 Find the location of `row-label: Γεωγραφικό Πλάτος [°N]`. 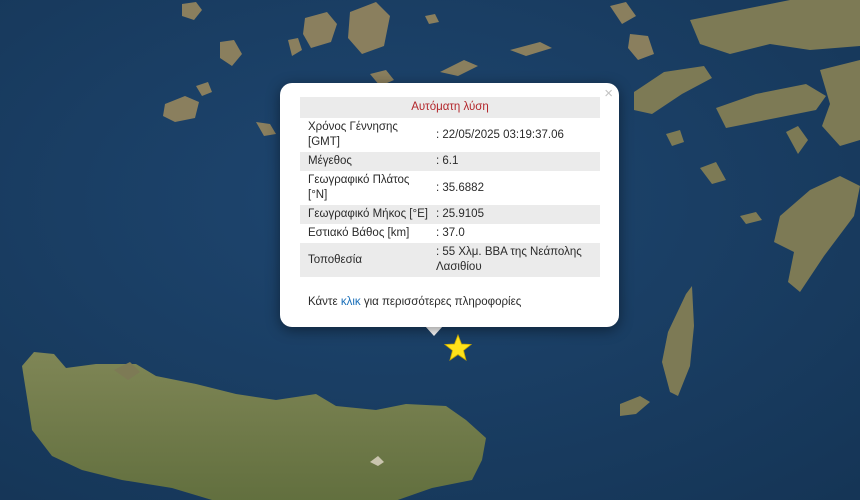

row-label: Γεωγραφικό Πλάτος [°N] is located at coordinates (359, 187).